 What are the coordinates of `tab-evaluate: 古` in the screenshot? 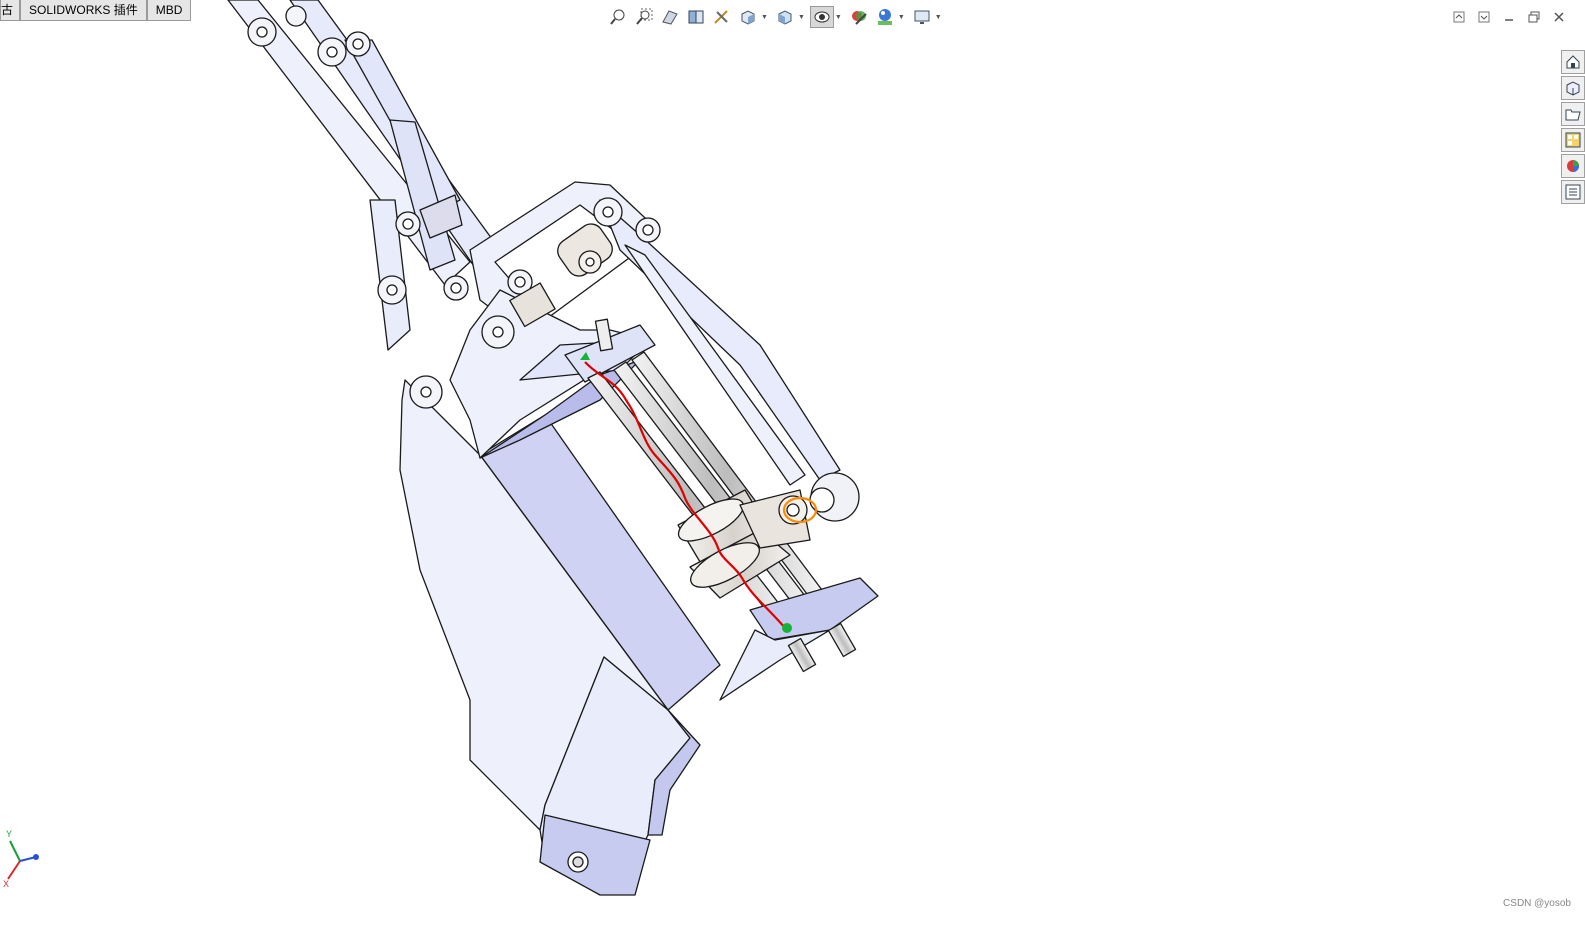 It's located at (10, 10).